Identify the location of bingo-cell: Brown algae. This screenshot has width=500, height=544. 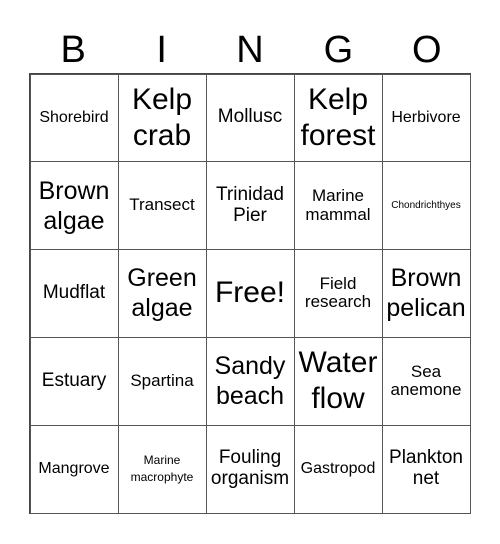
(74, 206).